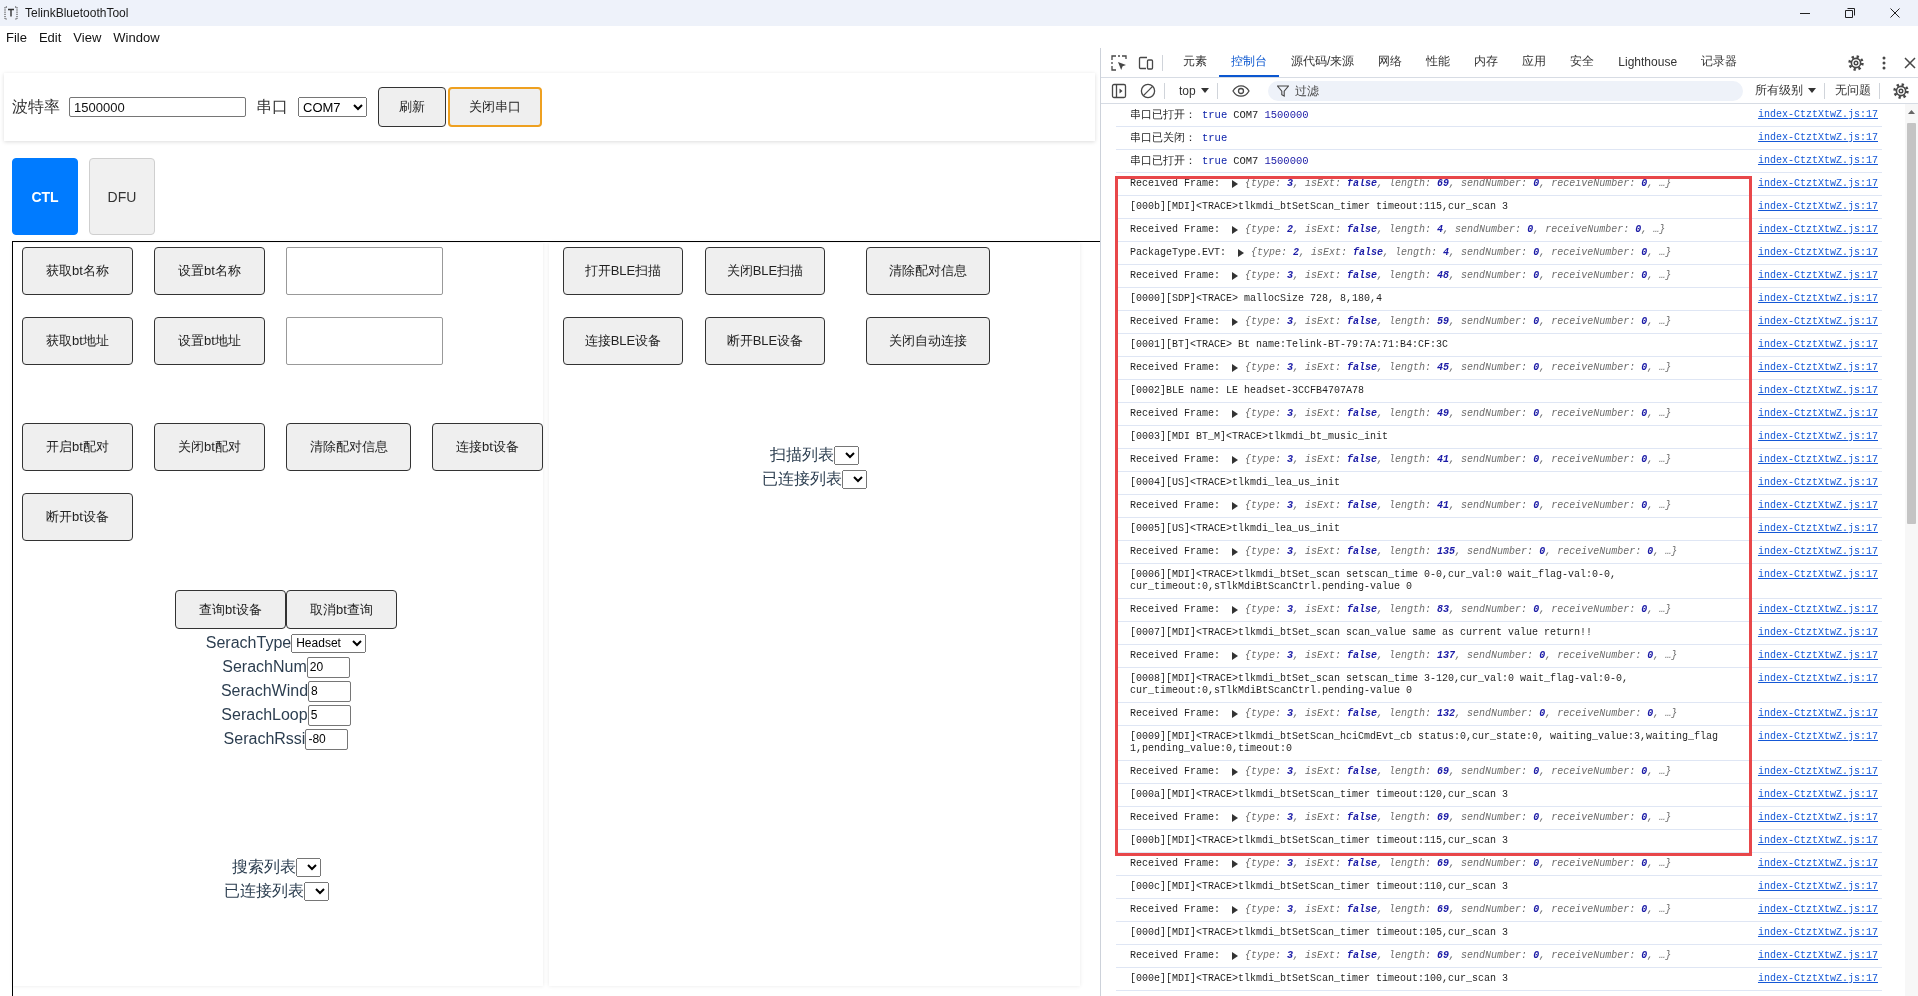 The height and width of the screenshot is (996, 1918). I want to click on command-button: 断开bt设备, so click(77, 517).